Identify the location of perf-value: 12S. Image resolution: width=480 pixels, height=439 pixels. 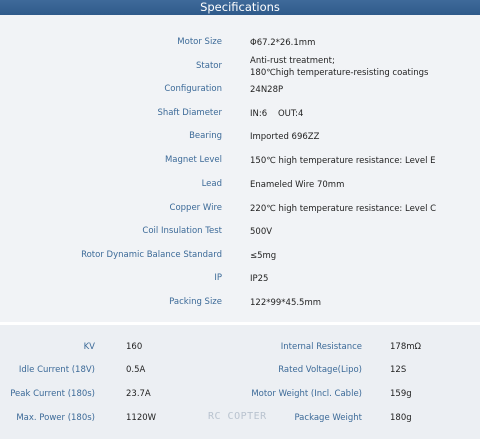
(398, 370).